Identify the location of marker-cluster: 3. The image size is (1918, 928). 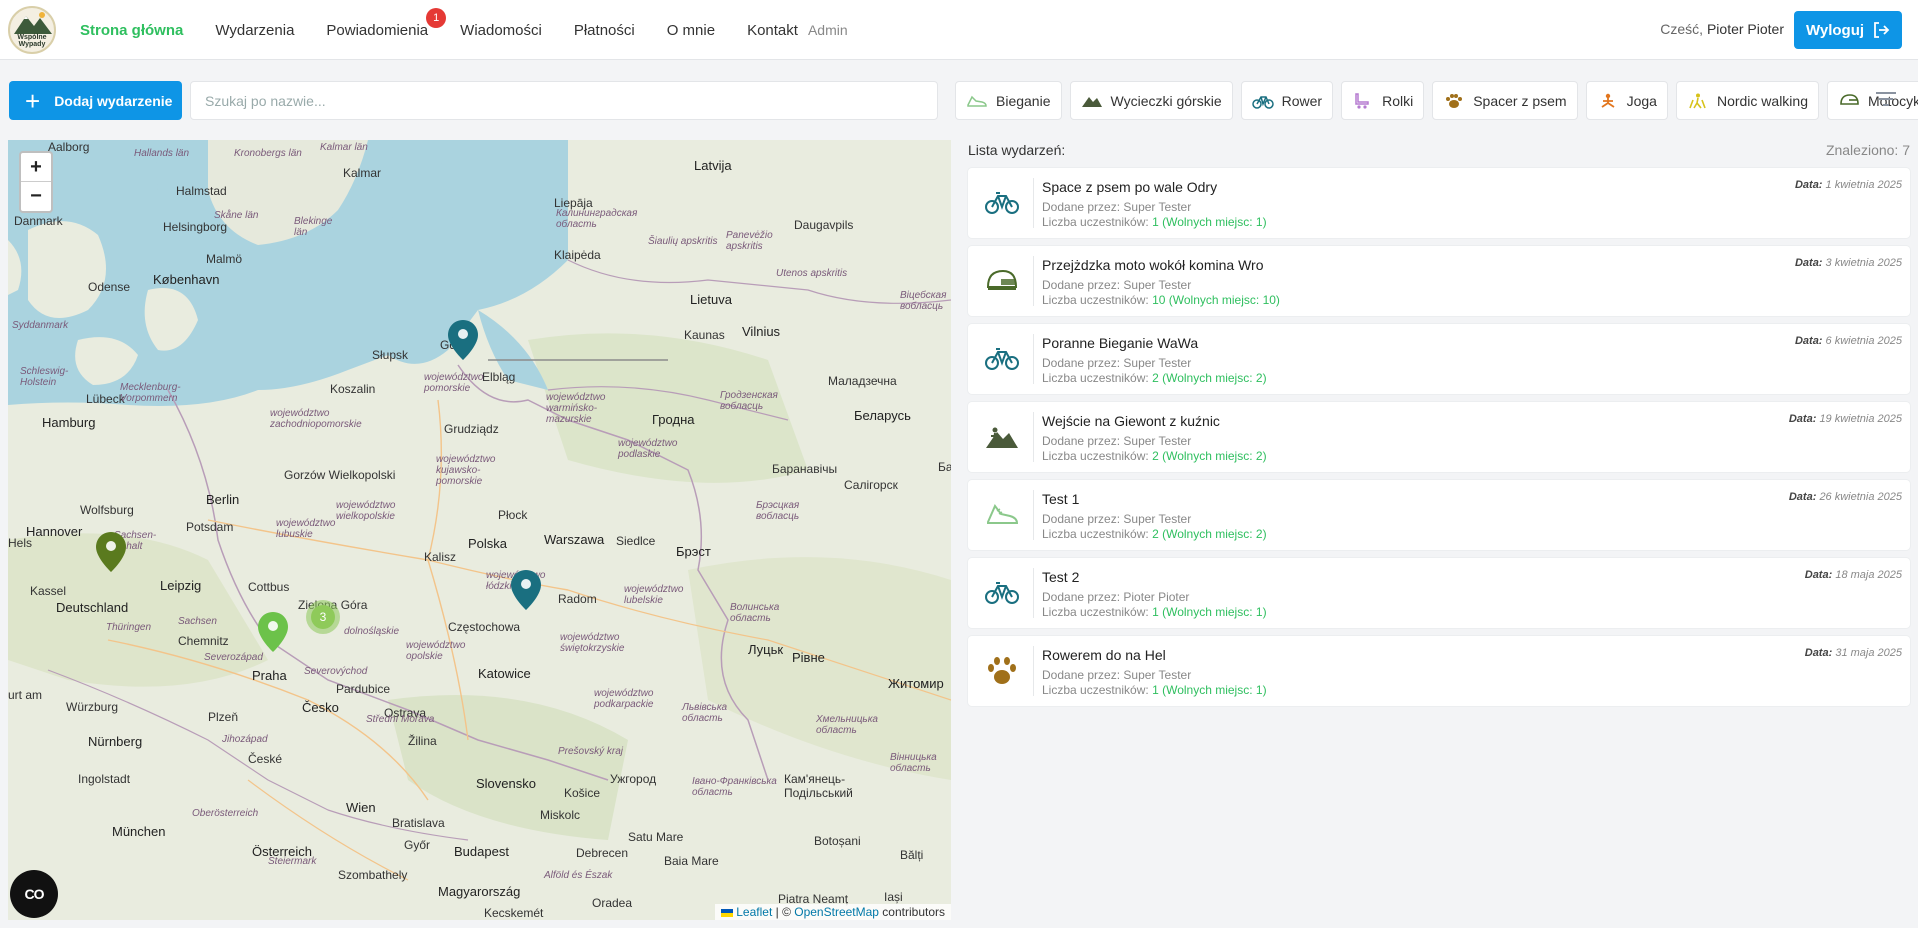
(323, 617).